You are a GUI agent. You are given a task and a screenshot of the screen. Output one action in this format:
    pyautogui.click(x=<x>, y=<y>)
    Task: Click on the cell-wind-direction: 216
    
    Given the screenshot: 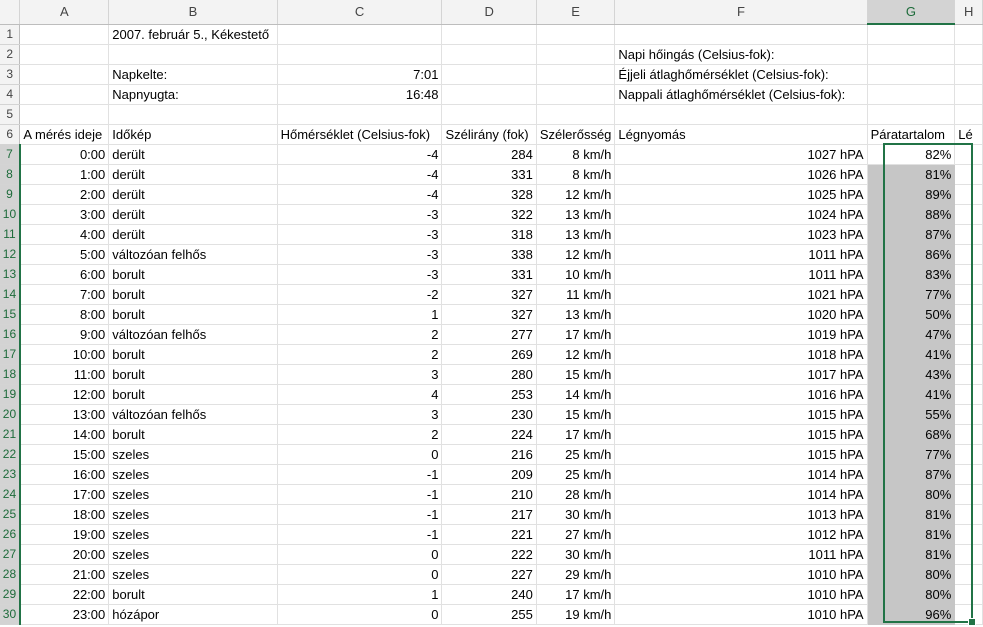 What is the action you would take?
    pyautogui.click(x=489, y=454)
    